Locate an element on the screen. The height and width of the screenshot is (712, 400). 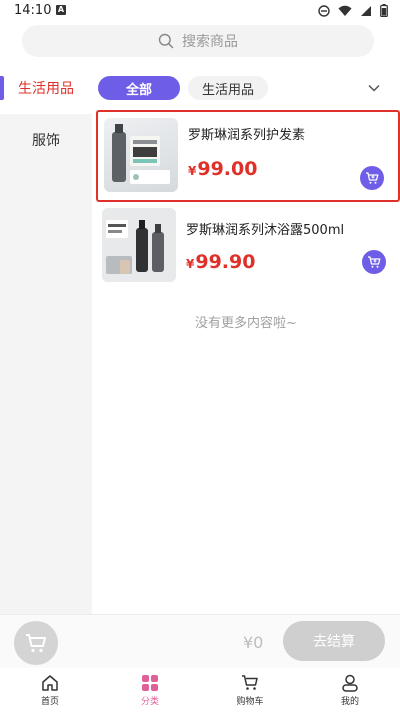
sidebar-item-label: 生活用品 is located at coordinates (46, 89).